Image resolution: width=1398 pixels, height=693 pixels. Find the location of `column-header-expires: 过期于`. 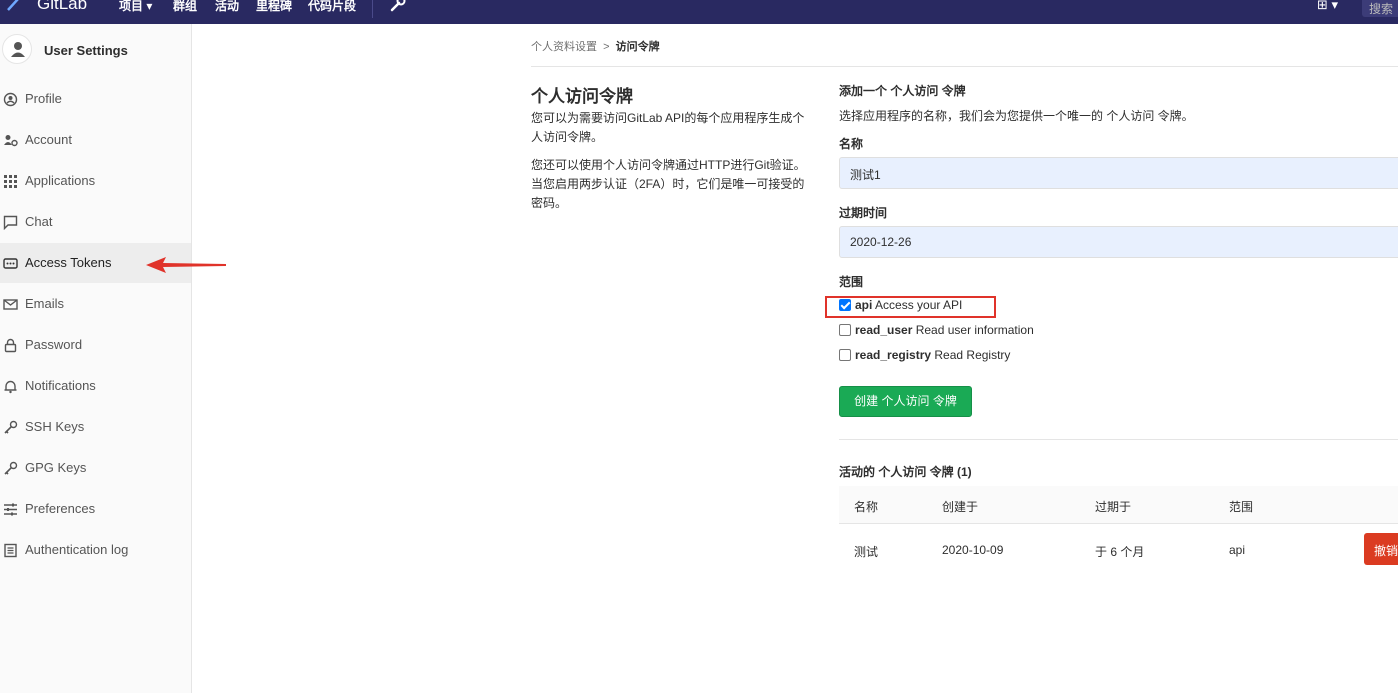

column-header-expires: 过期于 is located at coordinates (1113, 507).